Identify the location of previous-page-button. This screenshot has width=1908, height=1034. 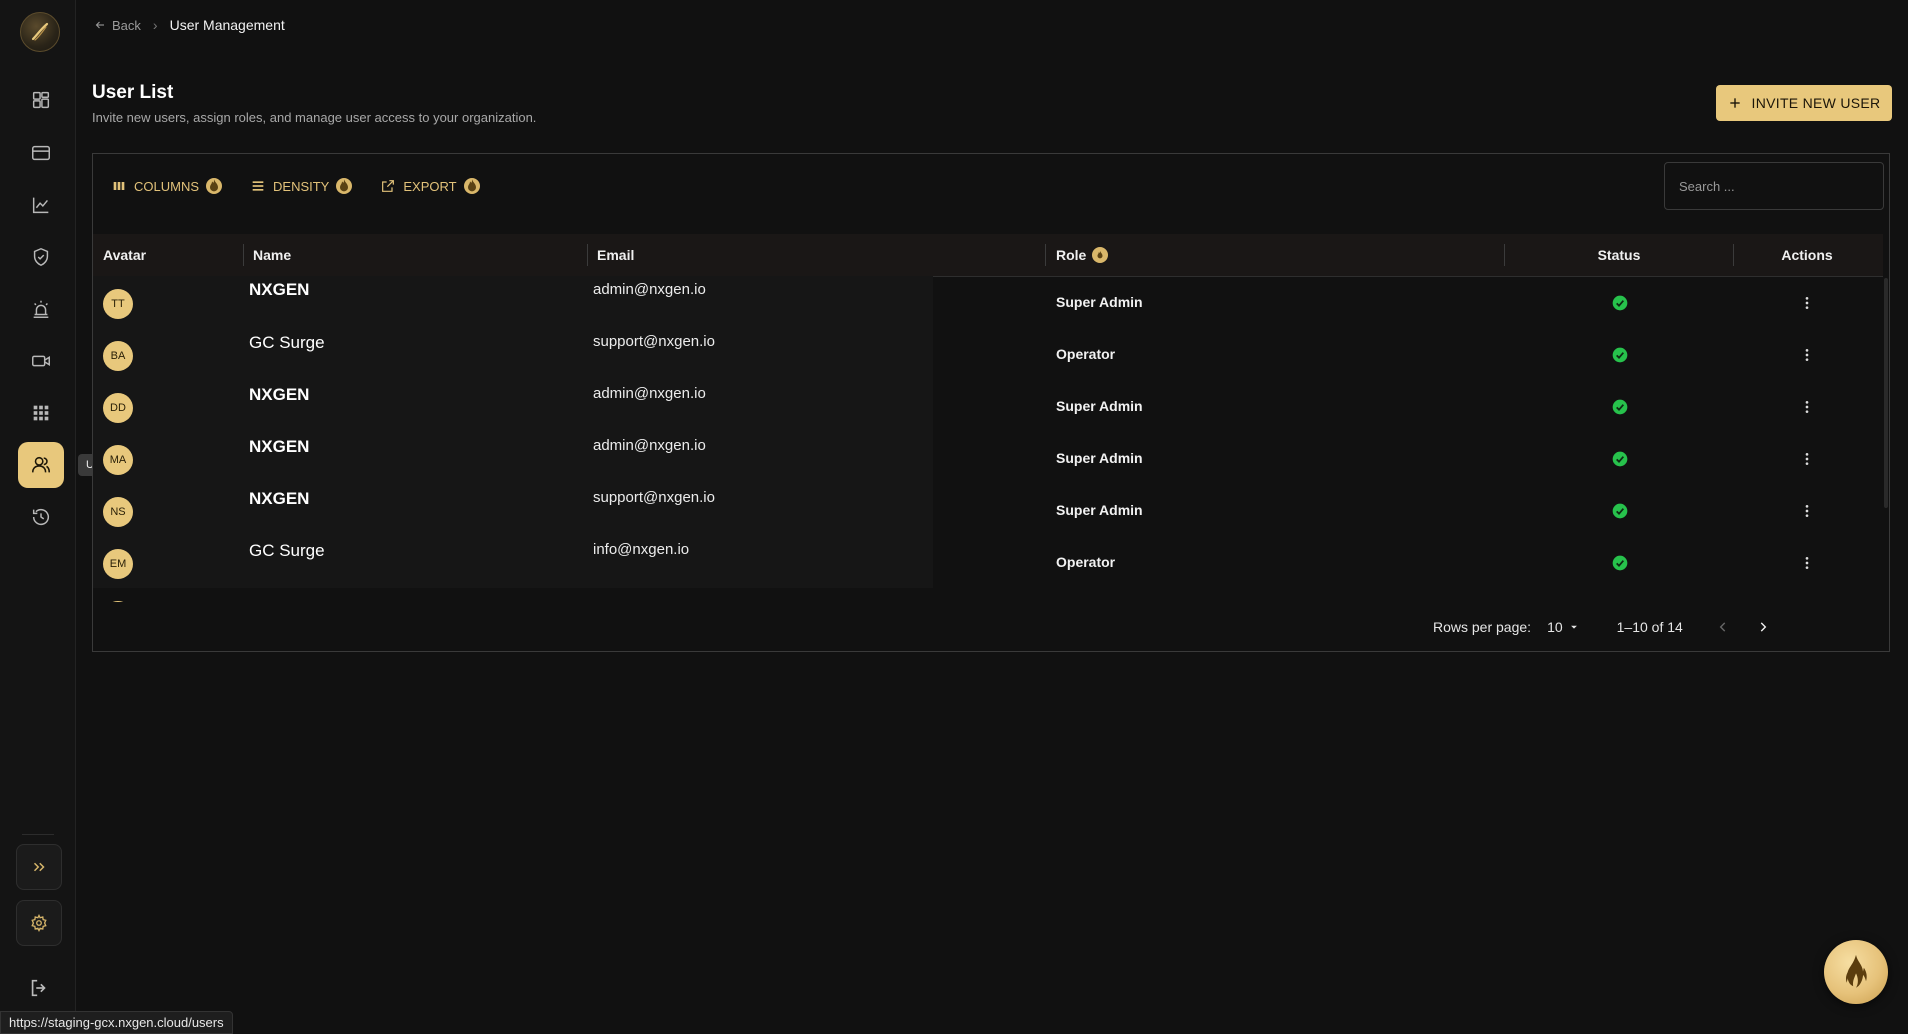
(1723, 627).